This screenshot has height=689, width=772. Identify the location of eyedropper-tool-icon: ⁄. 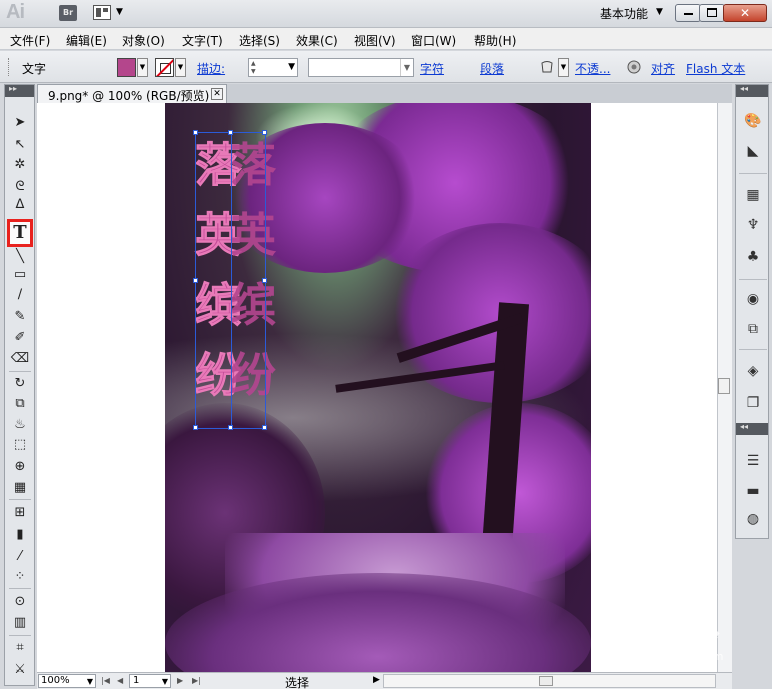
(20, 557).